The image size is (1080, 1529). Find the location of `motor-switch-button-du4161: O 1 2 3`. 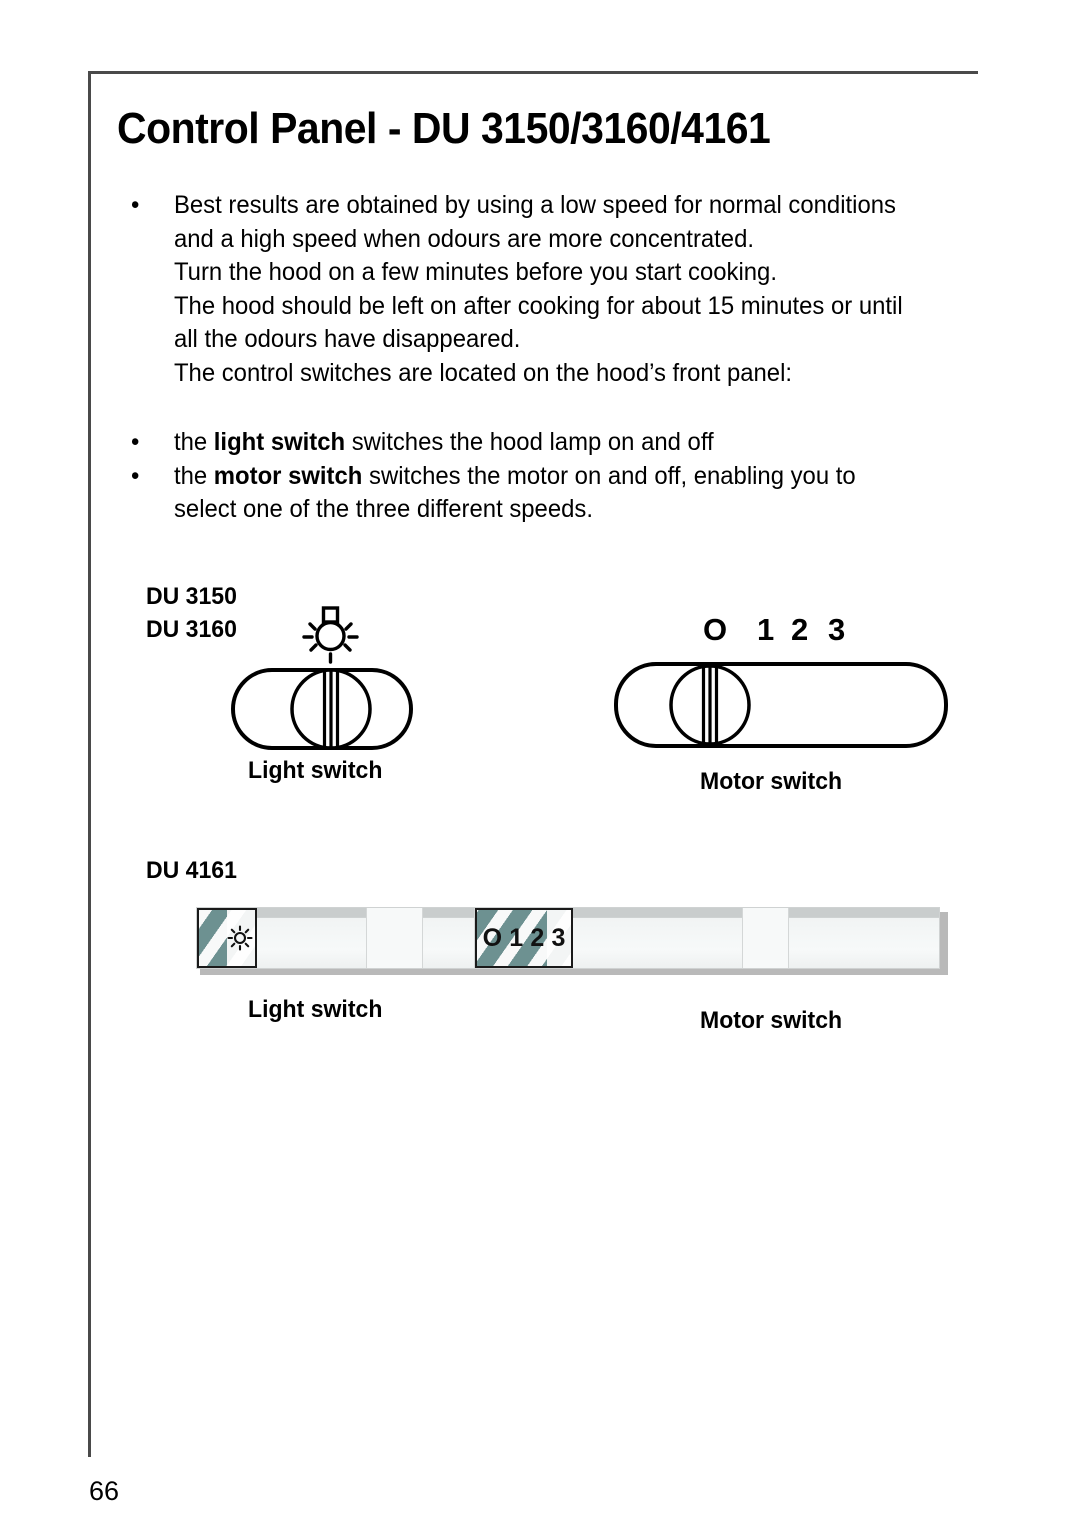

motor-switch-button-du4161: O 1 2 3 is located at coordinates (524, 938).